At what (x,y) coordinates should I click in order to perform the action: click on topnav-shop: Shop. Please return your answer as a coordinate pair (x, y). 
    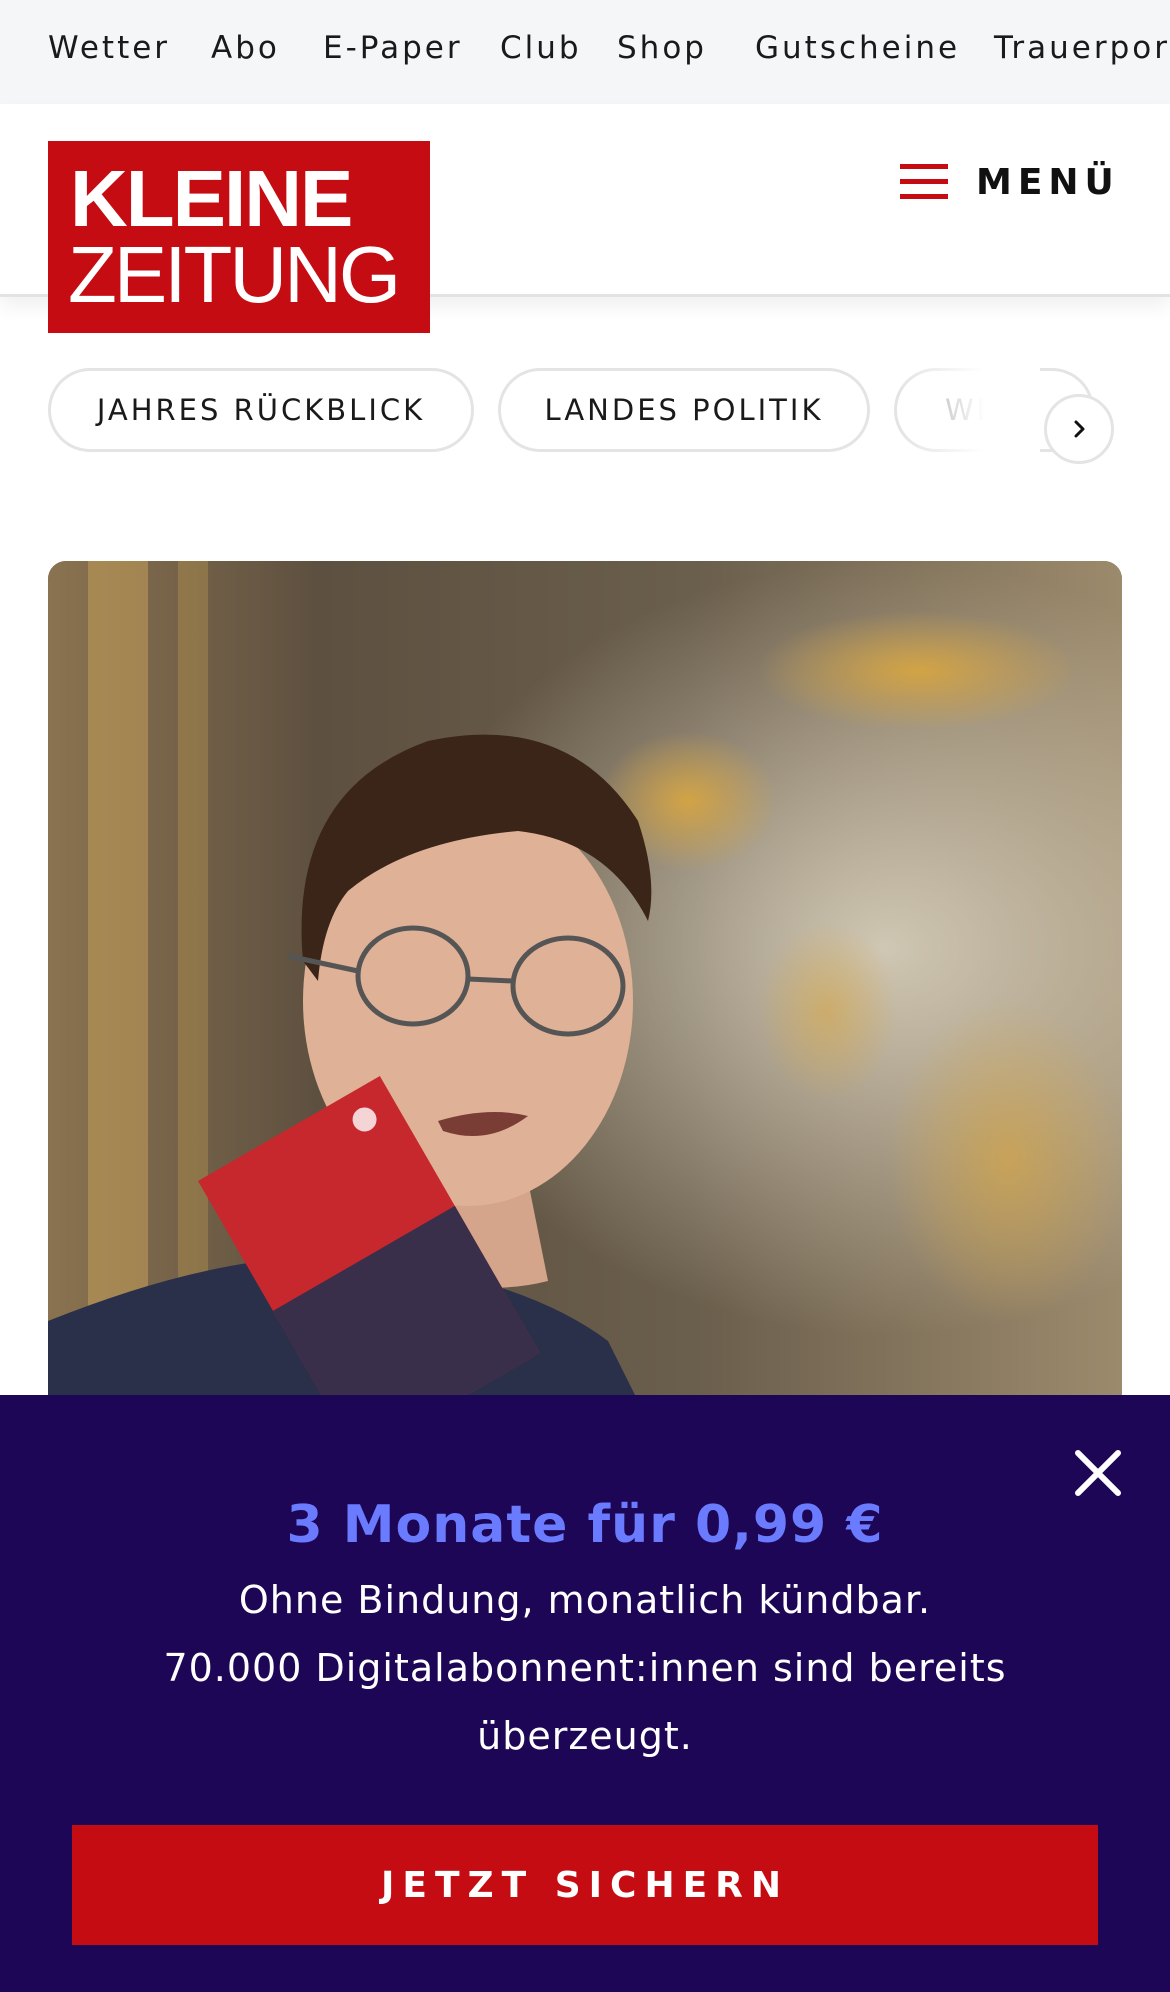
    Looking at the image, I should click on (662, 48).